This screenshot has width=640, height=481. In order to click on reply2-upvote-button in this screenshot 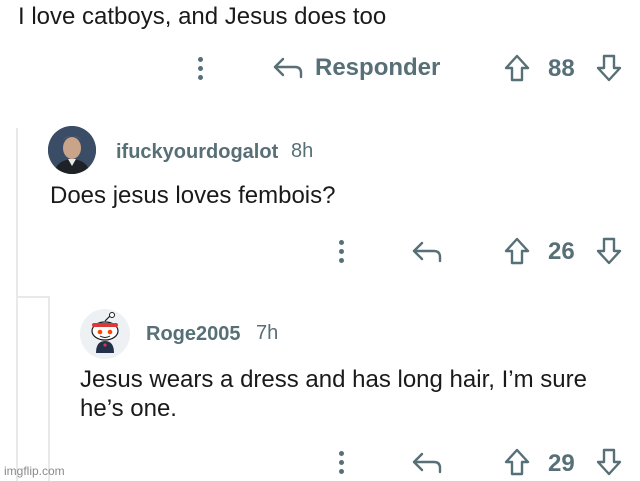, I will do `click(517, 462)`.